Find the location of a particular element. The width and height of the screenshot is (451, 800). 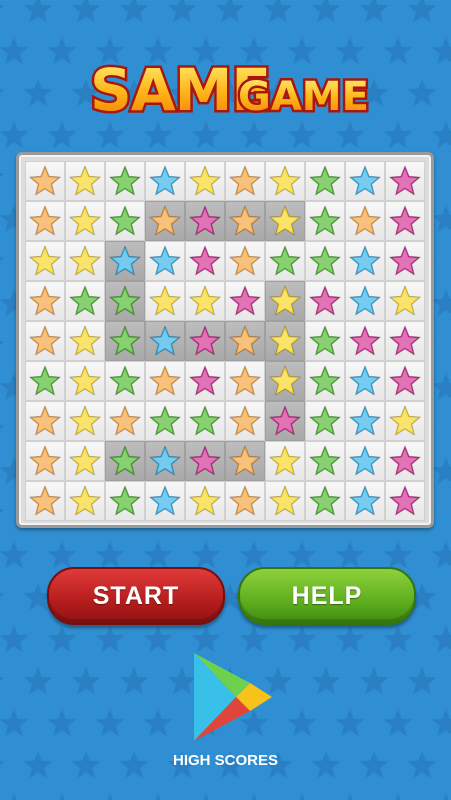

help-button: HELP is located at coordinates (327, 596).